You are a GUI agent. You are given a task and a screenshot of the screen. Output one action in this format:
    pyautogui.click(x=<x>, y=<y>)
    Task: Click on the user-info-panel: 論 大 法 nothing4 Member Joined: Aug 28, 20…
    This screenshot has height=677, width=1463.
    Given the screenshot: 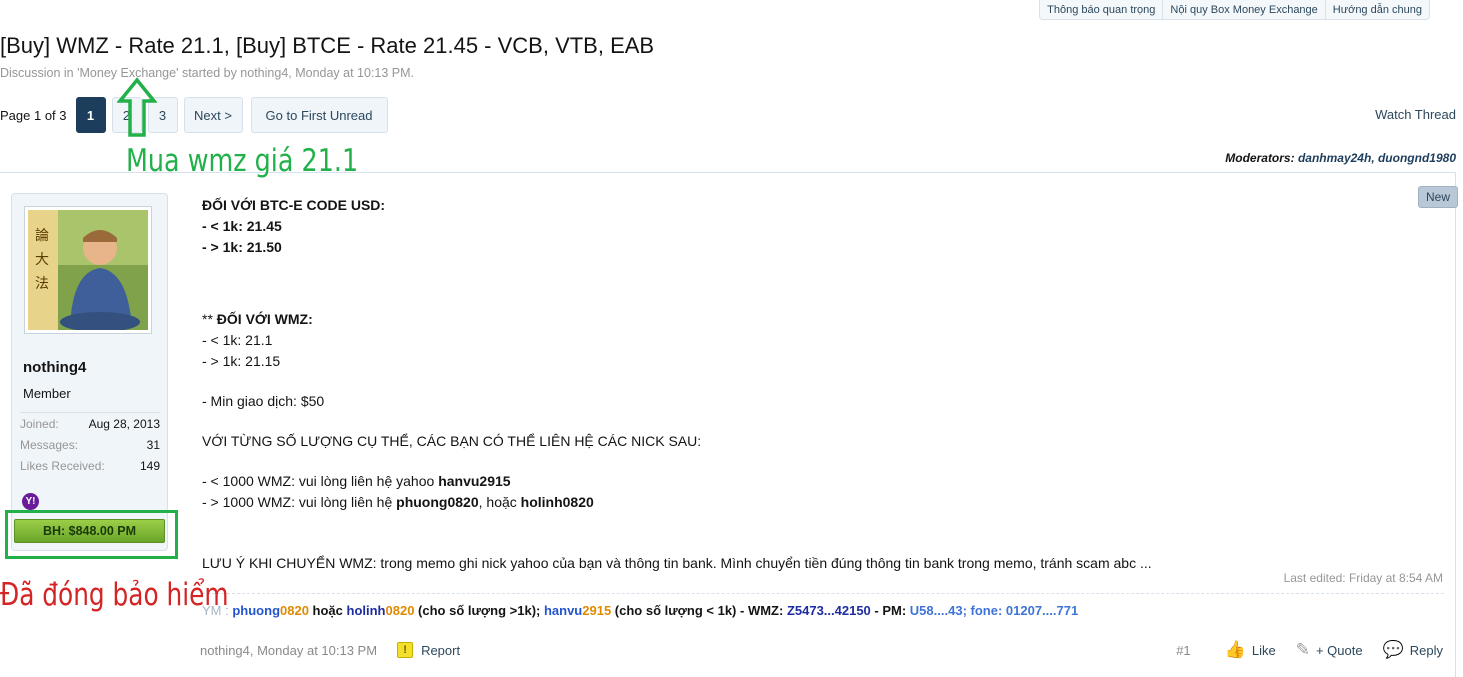 What is the action you would take?
    pyautogui.click(x=89, y=372)
    